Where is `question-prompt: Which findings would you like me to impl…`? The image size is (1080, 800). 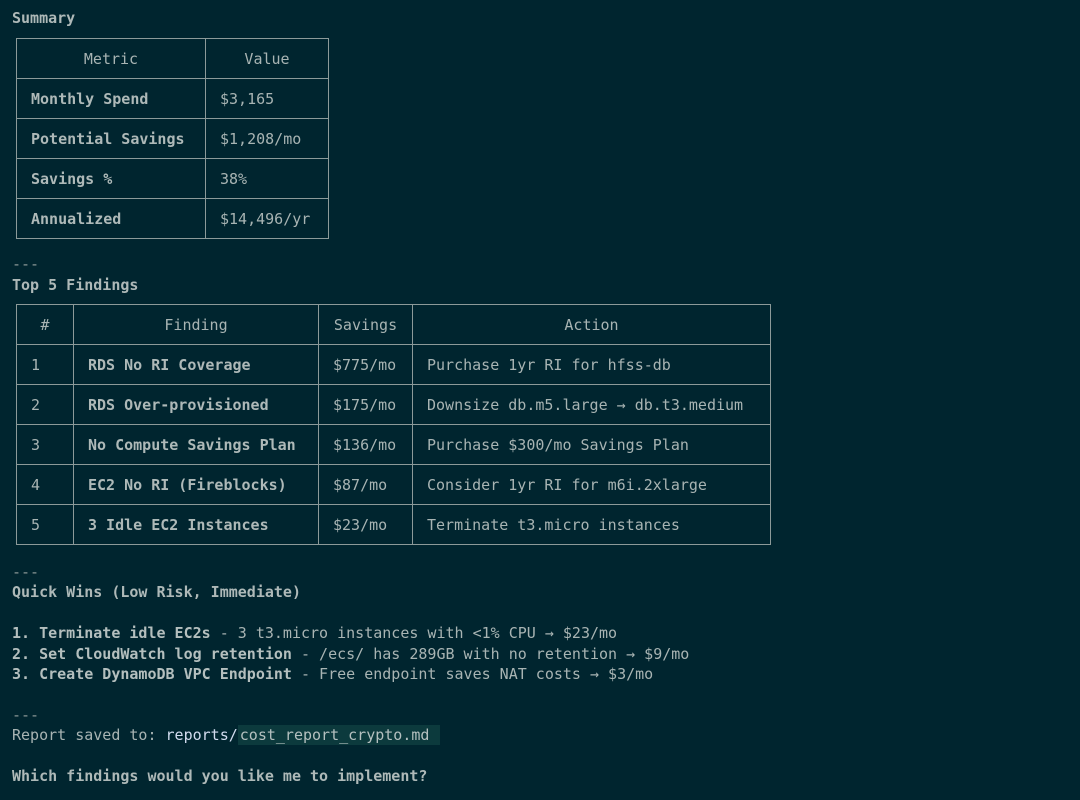
question-prompt: Which findings would you like me to impl… is located at coordinates (220, 776).